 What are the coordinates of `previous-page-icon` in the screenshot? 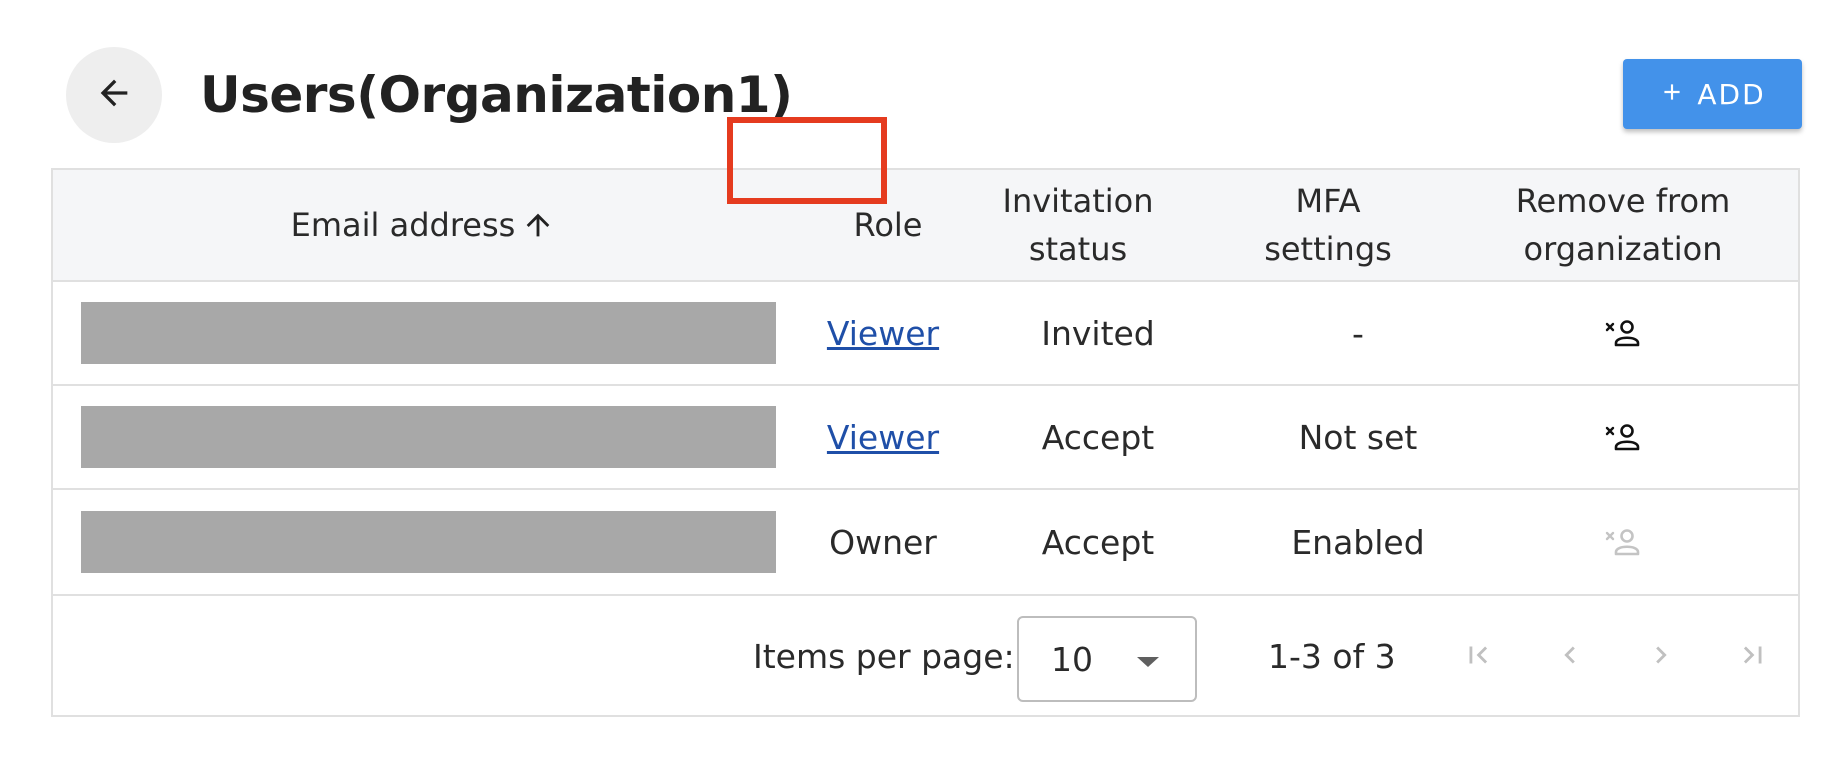 It's located at (1570, 657).